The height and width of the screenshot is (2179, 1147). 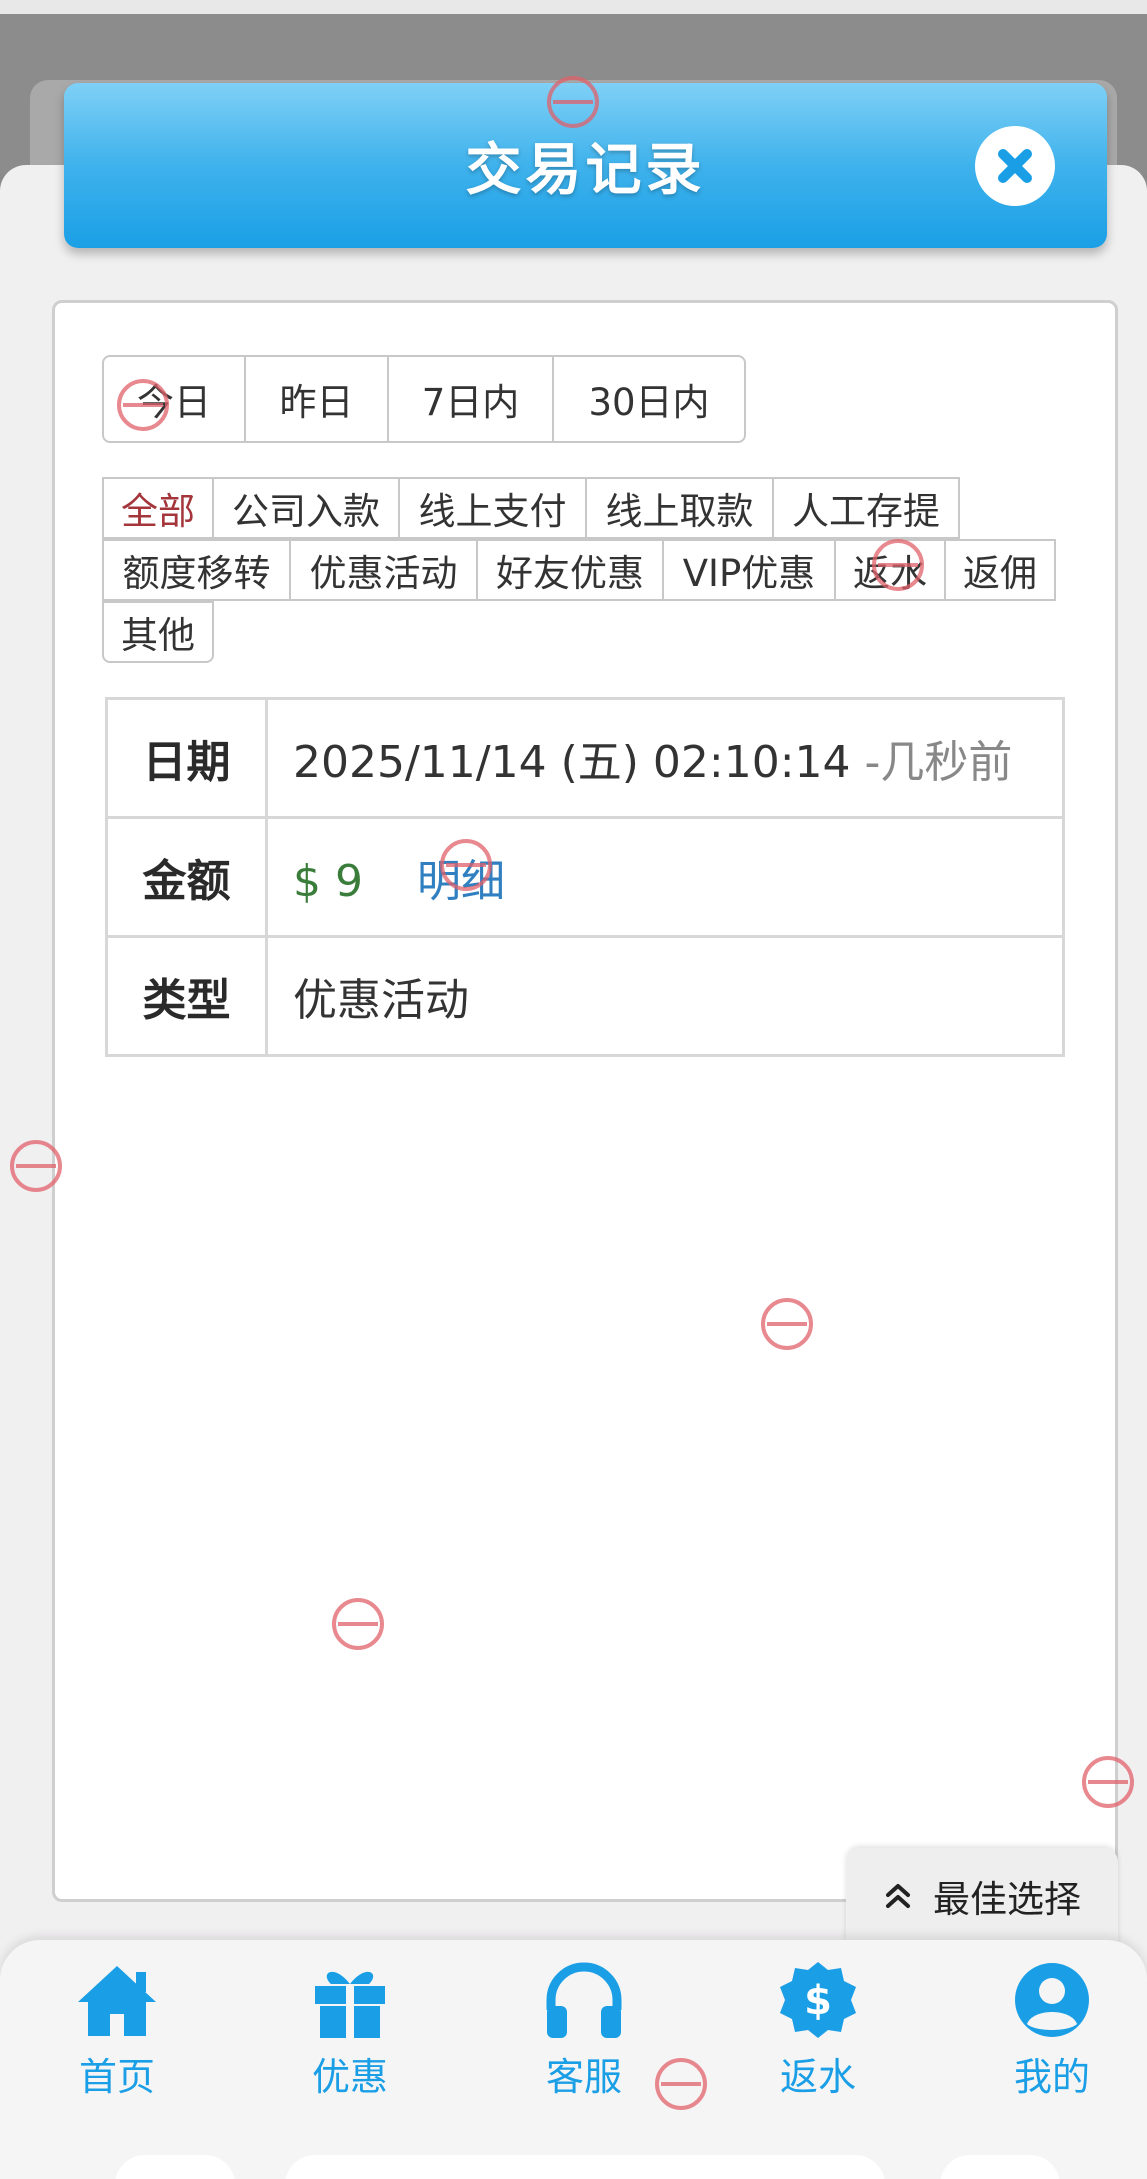 I want to click on bottom-partial-bar, so click(x=585, y=2167).